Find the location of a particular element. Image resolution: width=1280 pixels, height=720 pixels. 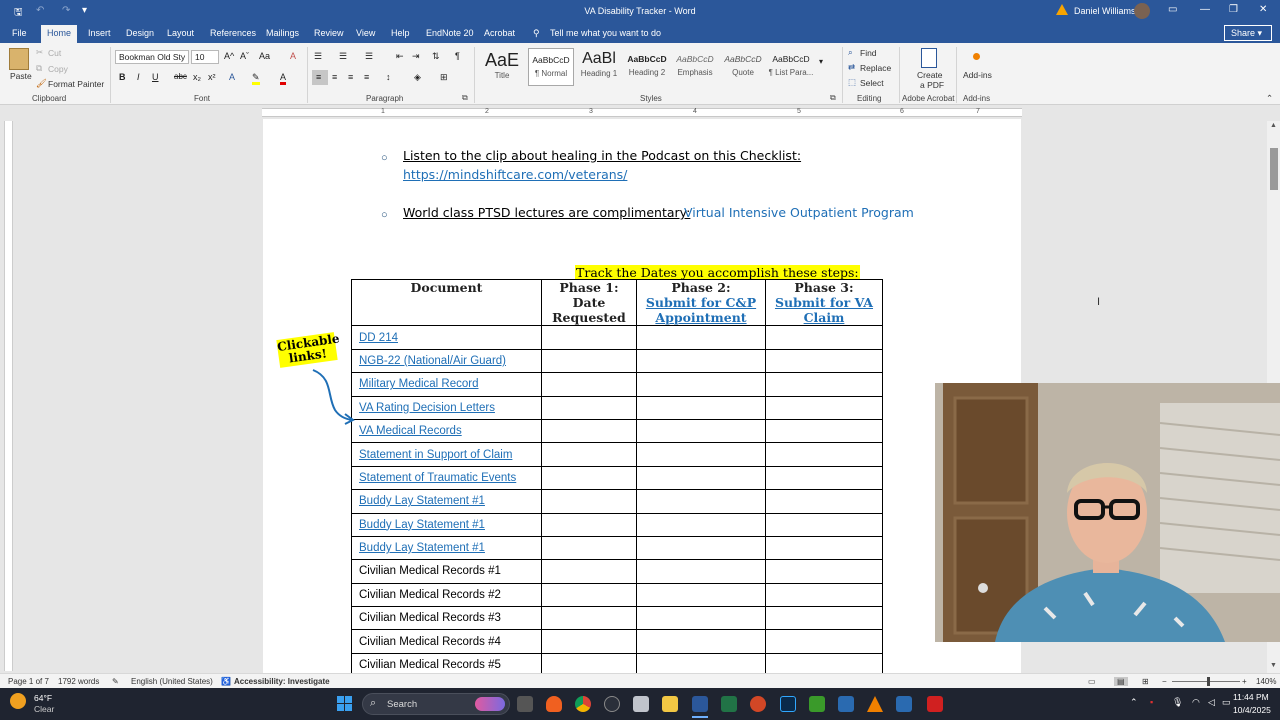

share-button: Share ▾ is located at coordinates (1248, 33).